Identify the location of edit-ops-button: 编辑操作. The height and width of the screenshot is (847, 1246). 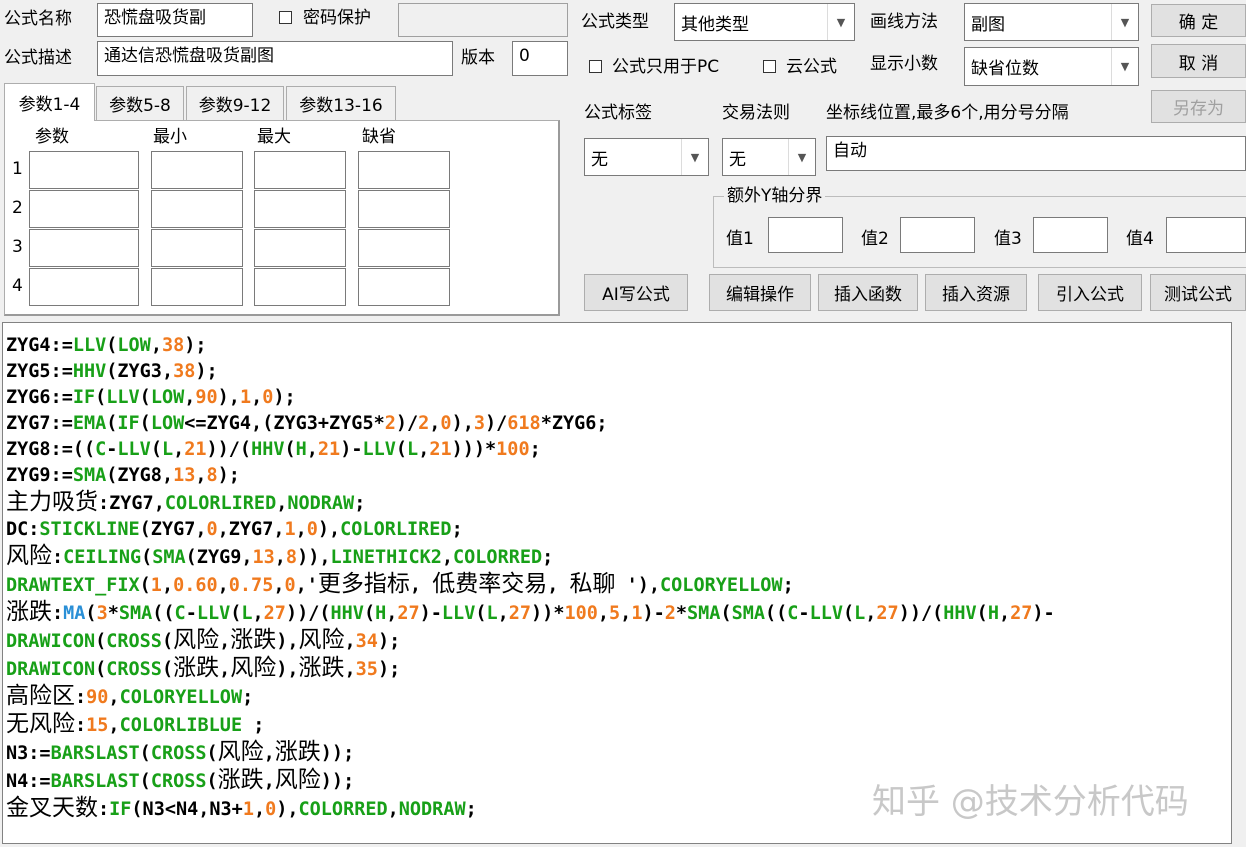
(760, 292).